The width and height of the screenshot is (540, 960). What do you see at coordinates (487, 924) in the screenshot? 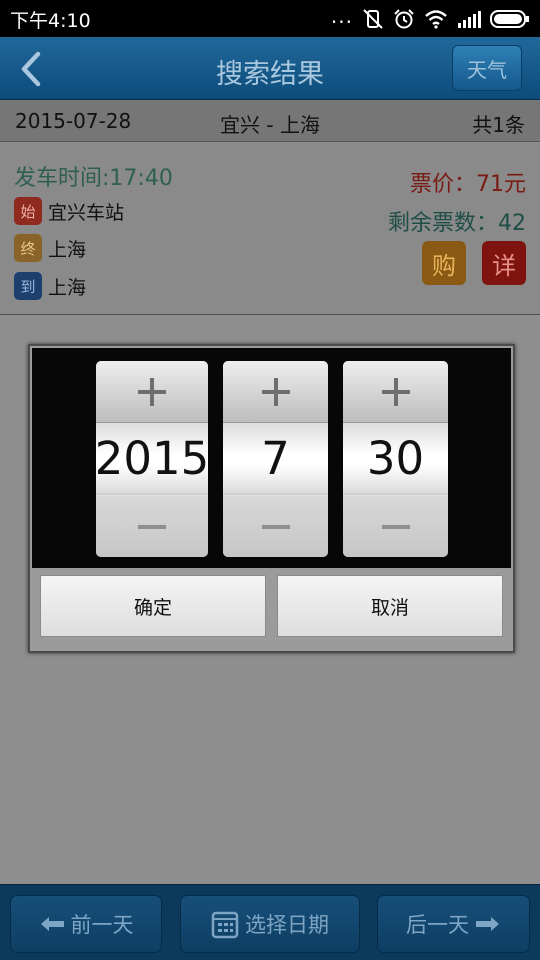
I see `arrow-right-icon` at bounding box center [487, 924].